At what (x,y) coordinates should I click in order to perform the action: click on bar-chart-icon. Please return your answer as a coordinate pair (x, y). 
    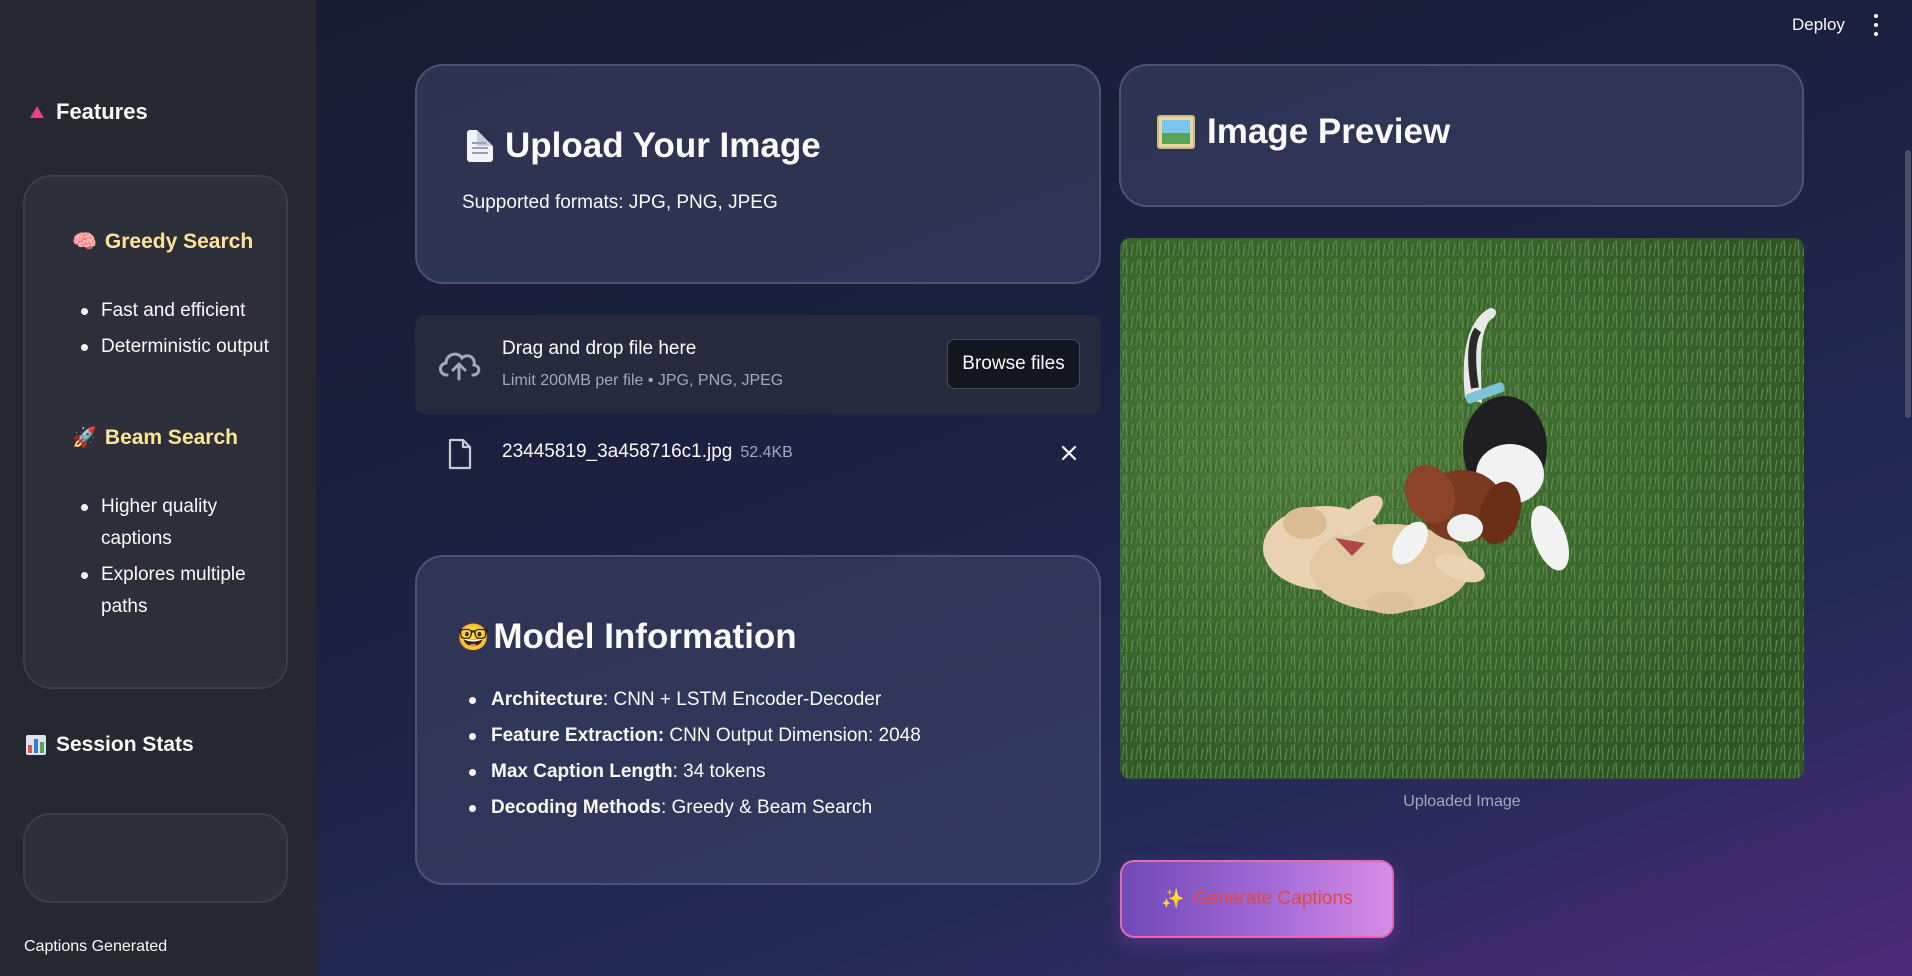
    Looking at the image, I should click on (36, 745).